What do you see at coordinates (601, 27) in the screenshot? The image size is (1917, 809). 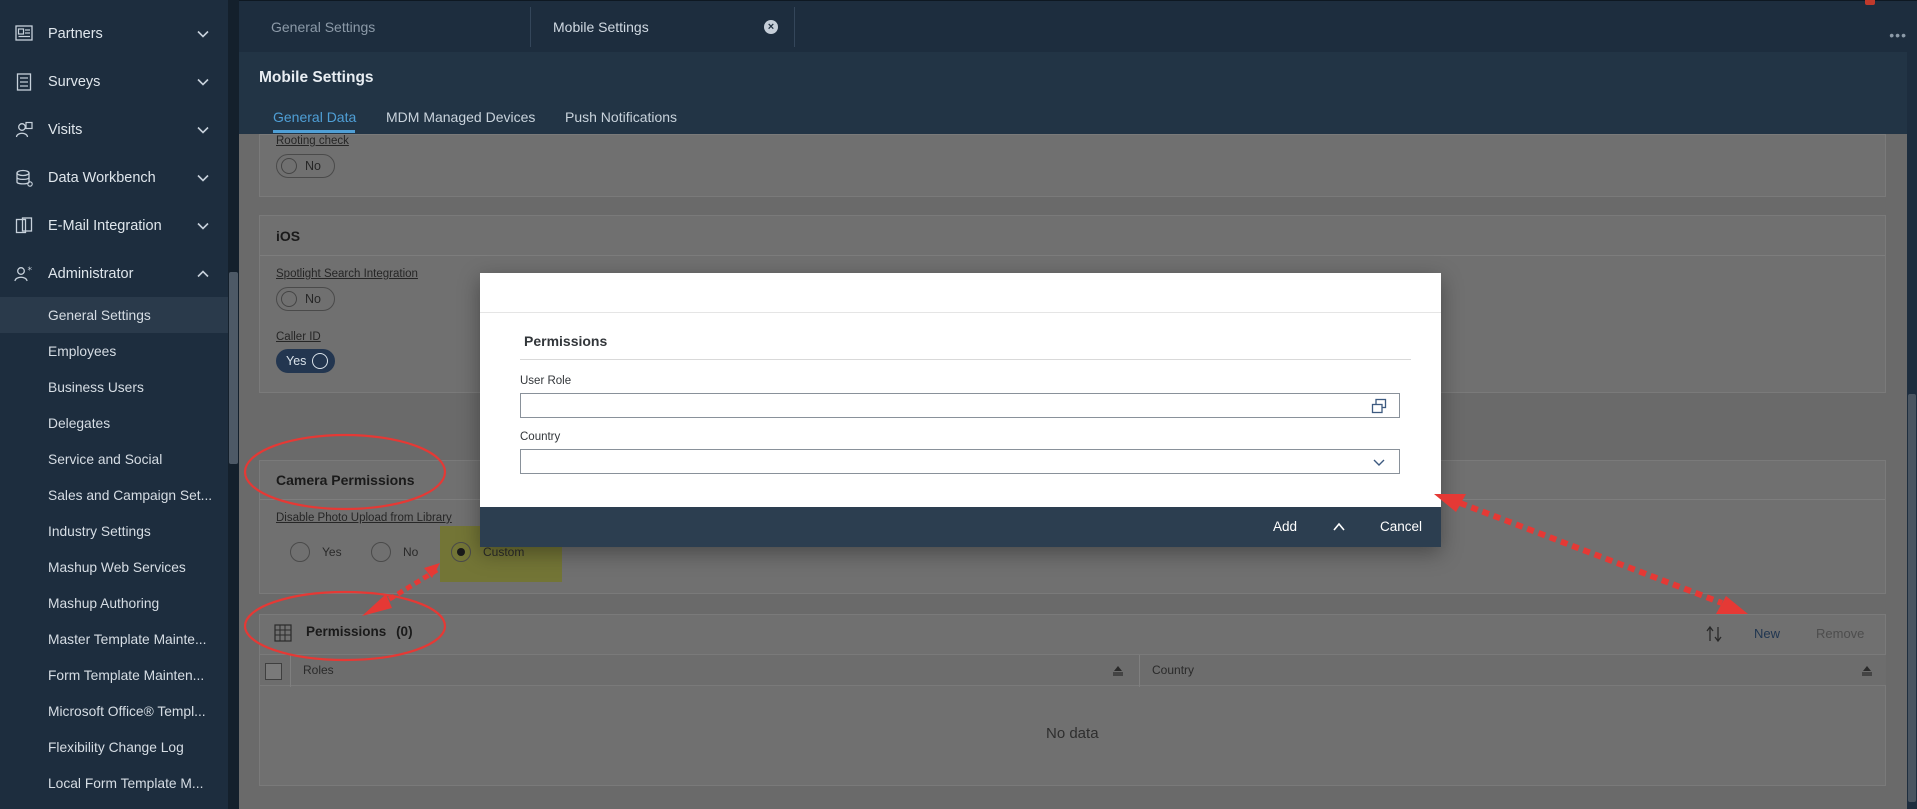 I see `tab-label: Mobile Settings` at bounding box center [601, 27].